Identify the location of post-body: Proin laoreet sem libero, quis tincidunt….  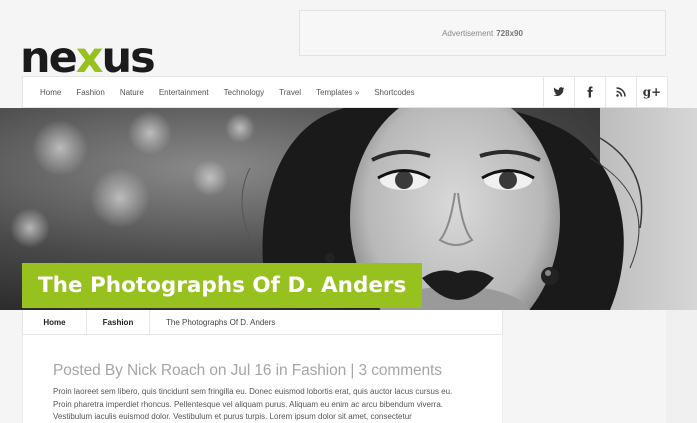
(253, 404).